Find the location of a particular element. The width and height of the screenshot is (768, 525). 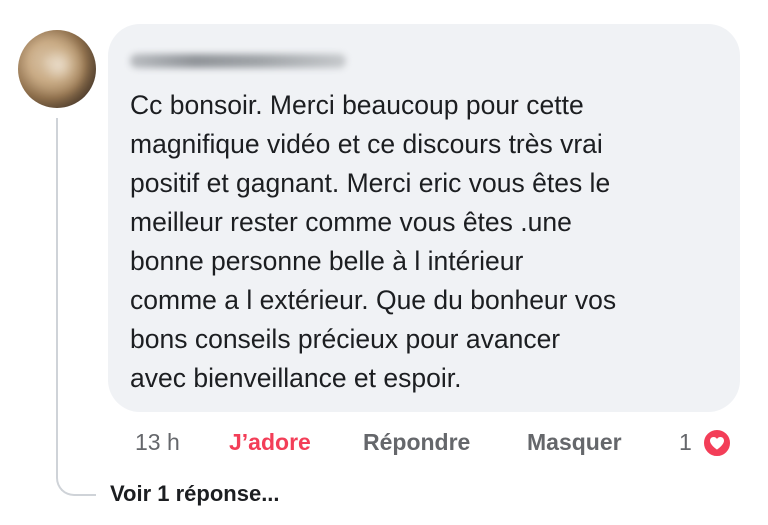

comment-actions: 13 h J’adore Répondre Masquer 1 is located at coordinates (440, 442).